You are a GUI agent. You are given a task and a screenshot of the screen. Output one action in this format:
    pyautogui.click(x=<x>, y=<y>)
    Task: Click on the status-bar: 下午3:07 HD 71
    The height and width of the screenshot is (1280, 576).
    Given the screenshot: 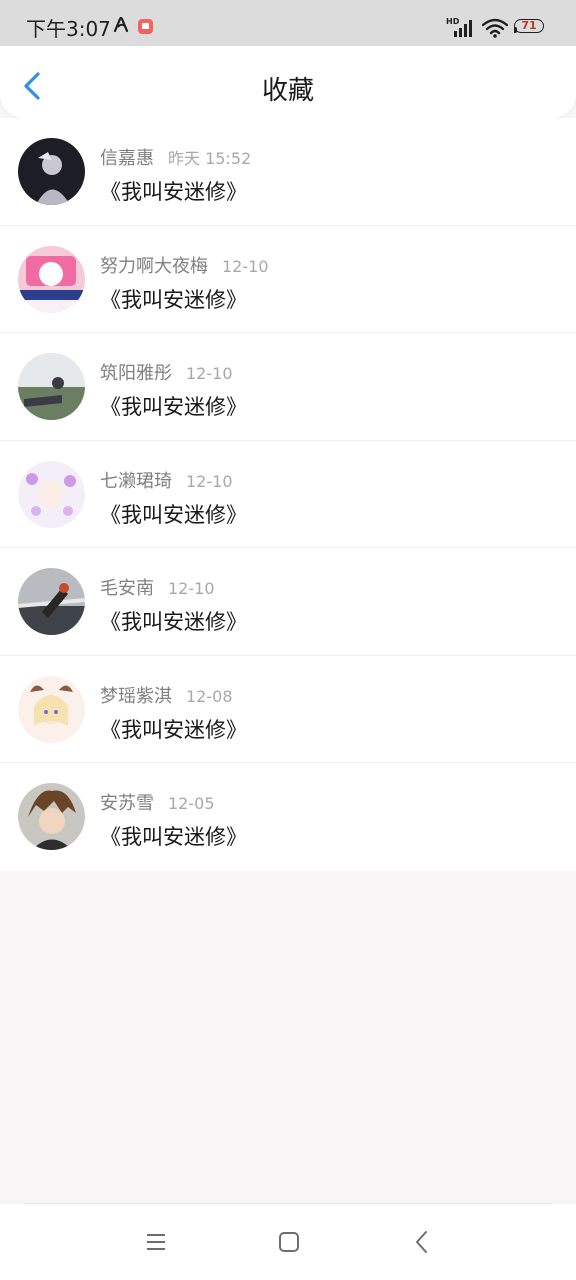 What is the action you would take?
    pyautogui.click(x=288, y=23)
    